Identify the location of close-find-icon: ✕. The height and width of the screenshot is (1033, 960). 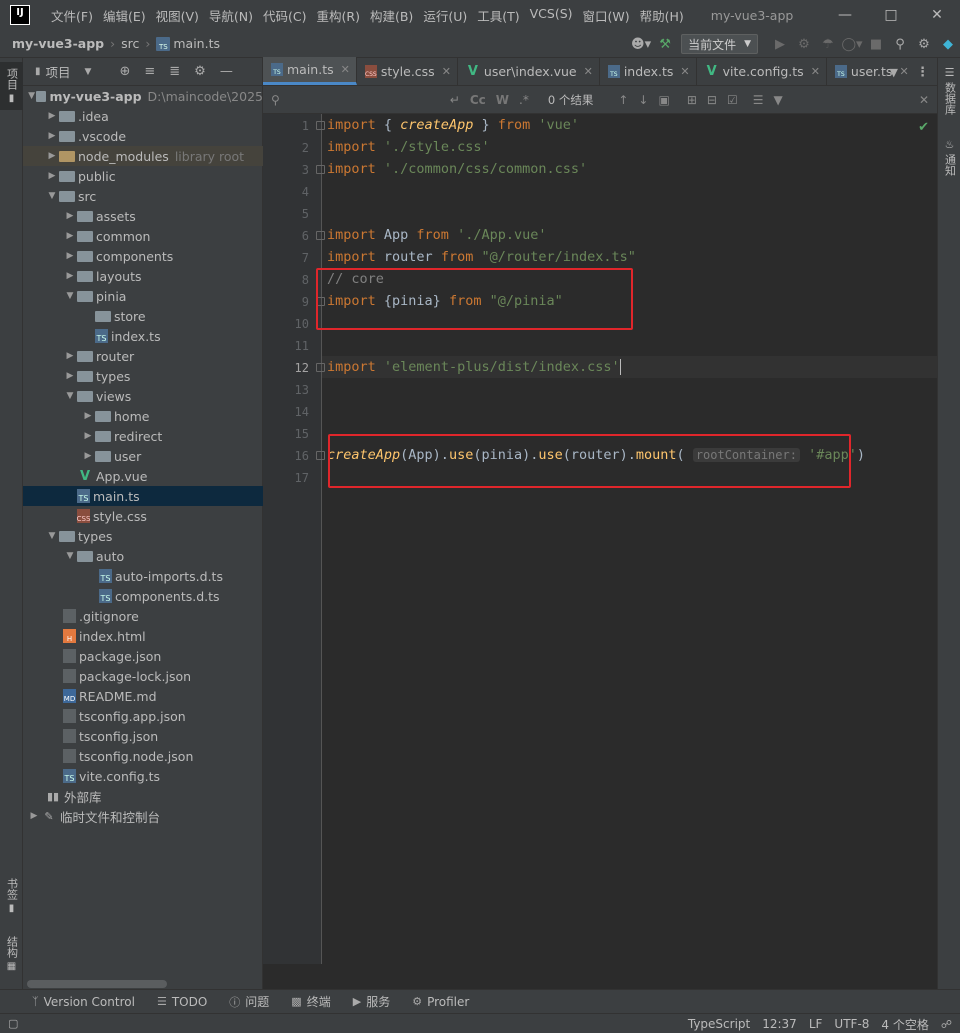
(924, 100).